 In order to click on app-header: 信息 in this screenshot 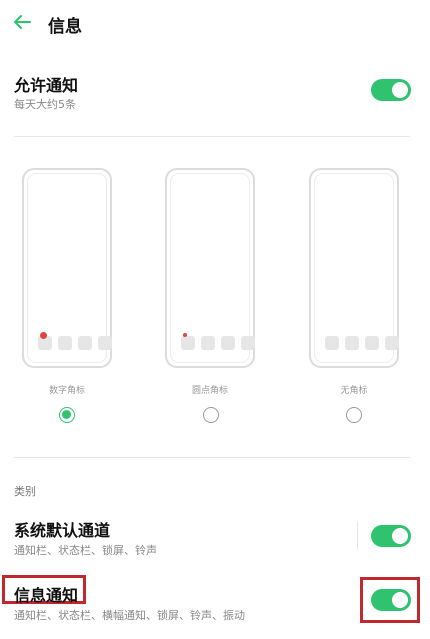, I will do `click(215, 25)`.